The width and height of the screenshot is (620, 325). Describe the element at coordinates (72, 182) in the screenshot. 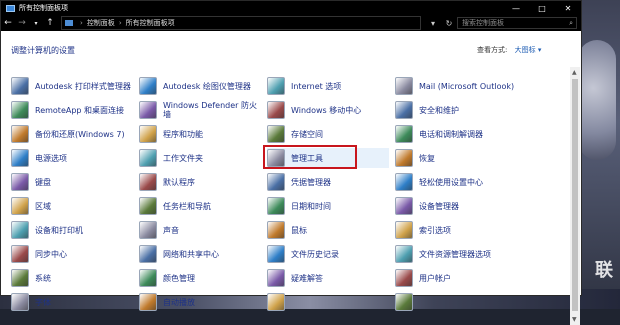

I see `control-panel-item: 键盘` at that location.